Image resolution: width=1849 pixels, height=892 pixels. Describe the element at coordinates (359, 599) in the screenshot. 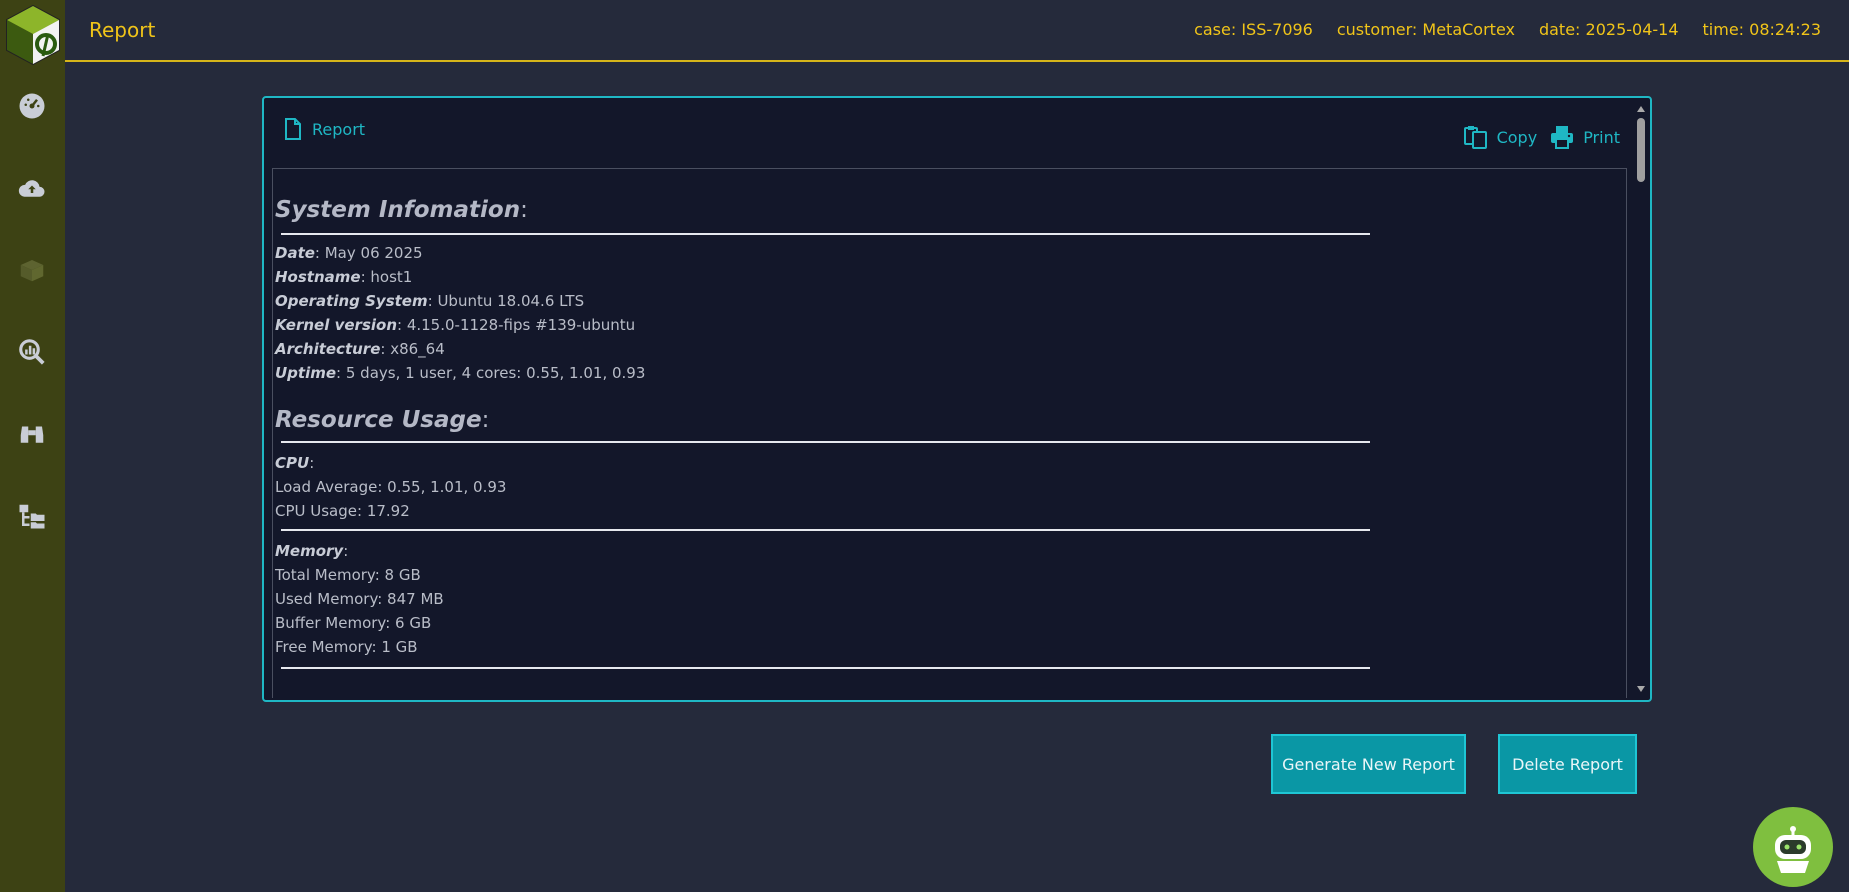

I see `used-memory: Used Memory: 847 MB` at that location.